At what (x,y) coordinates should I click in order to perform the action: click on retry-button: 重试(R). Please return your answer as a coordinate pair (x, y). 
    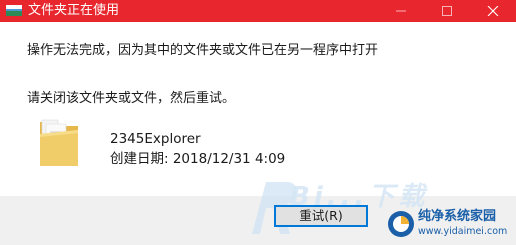
    Looking at the image, I should click on (321, 216).